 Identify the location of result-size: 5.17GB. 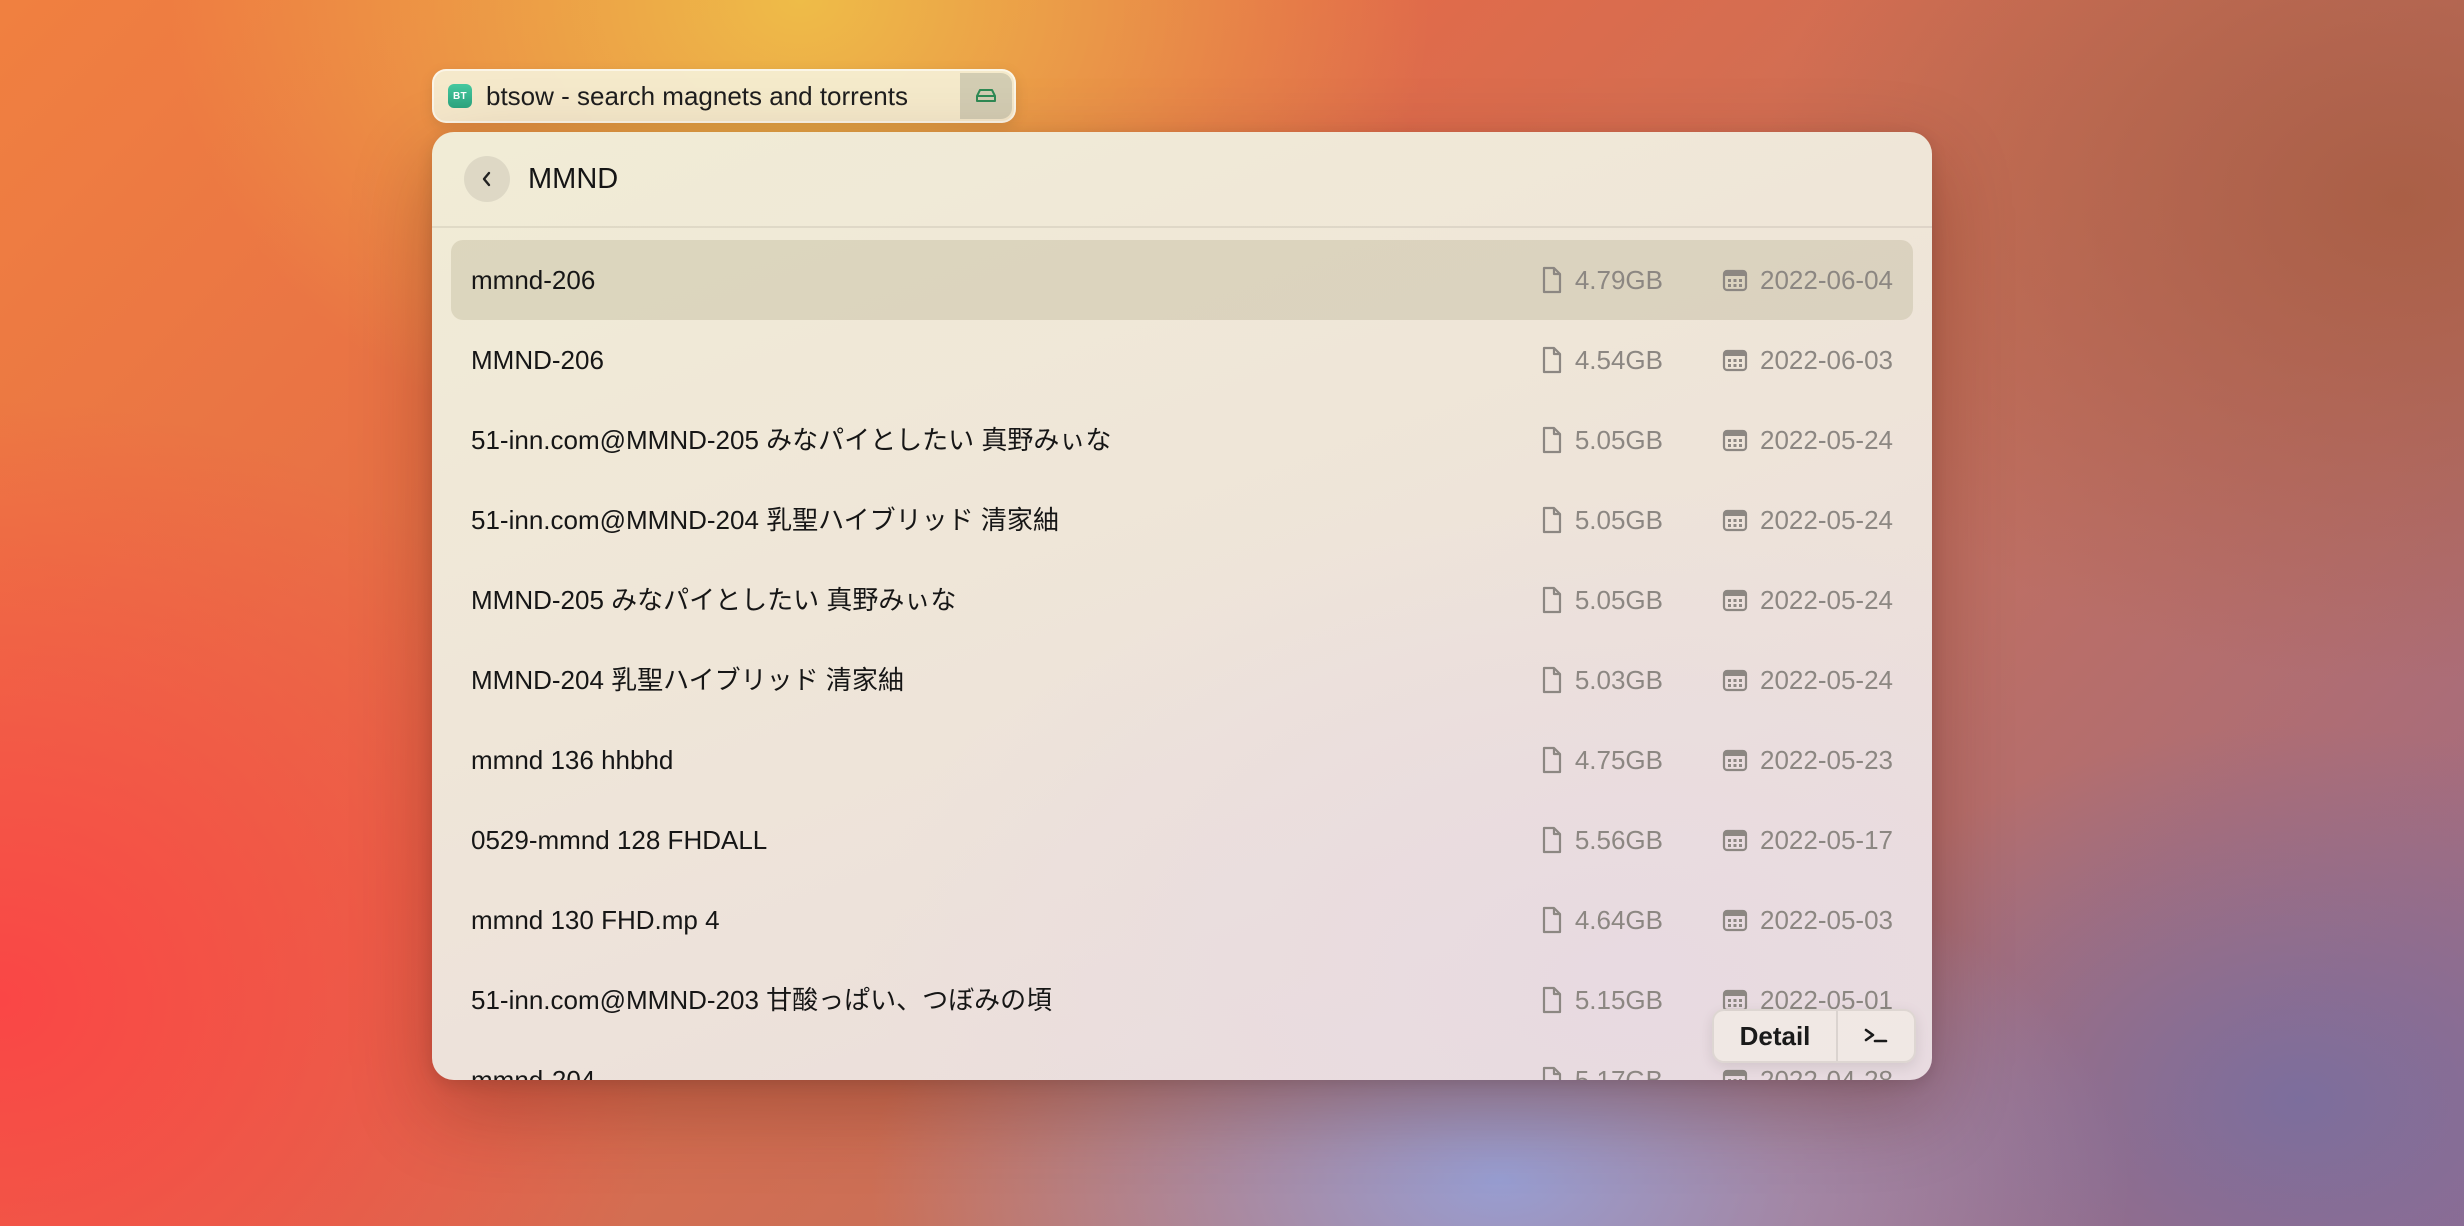
(1602, 1060).